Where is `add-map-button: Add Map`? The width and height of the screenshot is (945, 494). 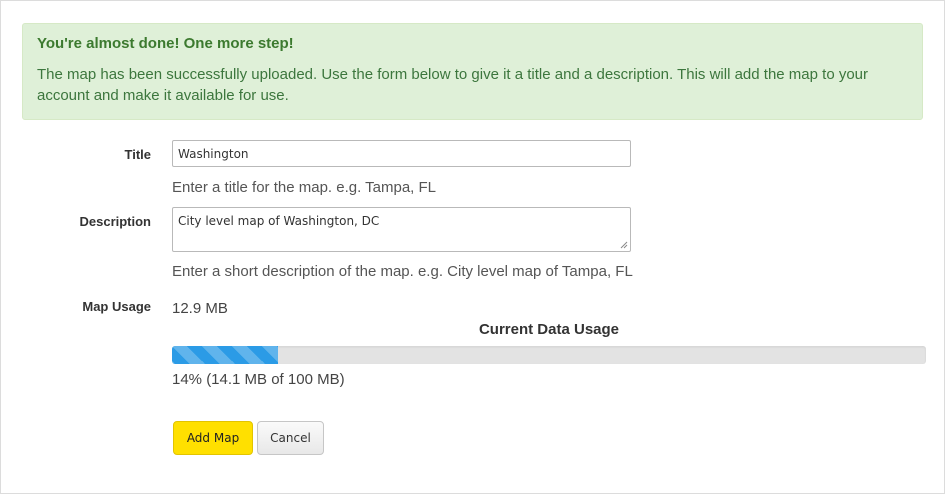 add-map-button: Add Map is located at coordinates (213, 438).